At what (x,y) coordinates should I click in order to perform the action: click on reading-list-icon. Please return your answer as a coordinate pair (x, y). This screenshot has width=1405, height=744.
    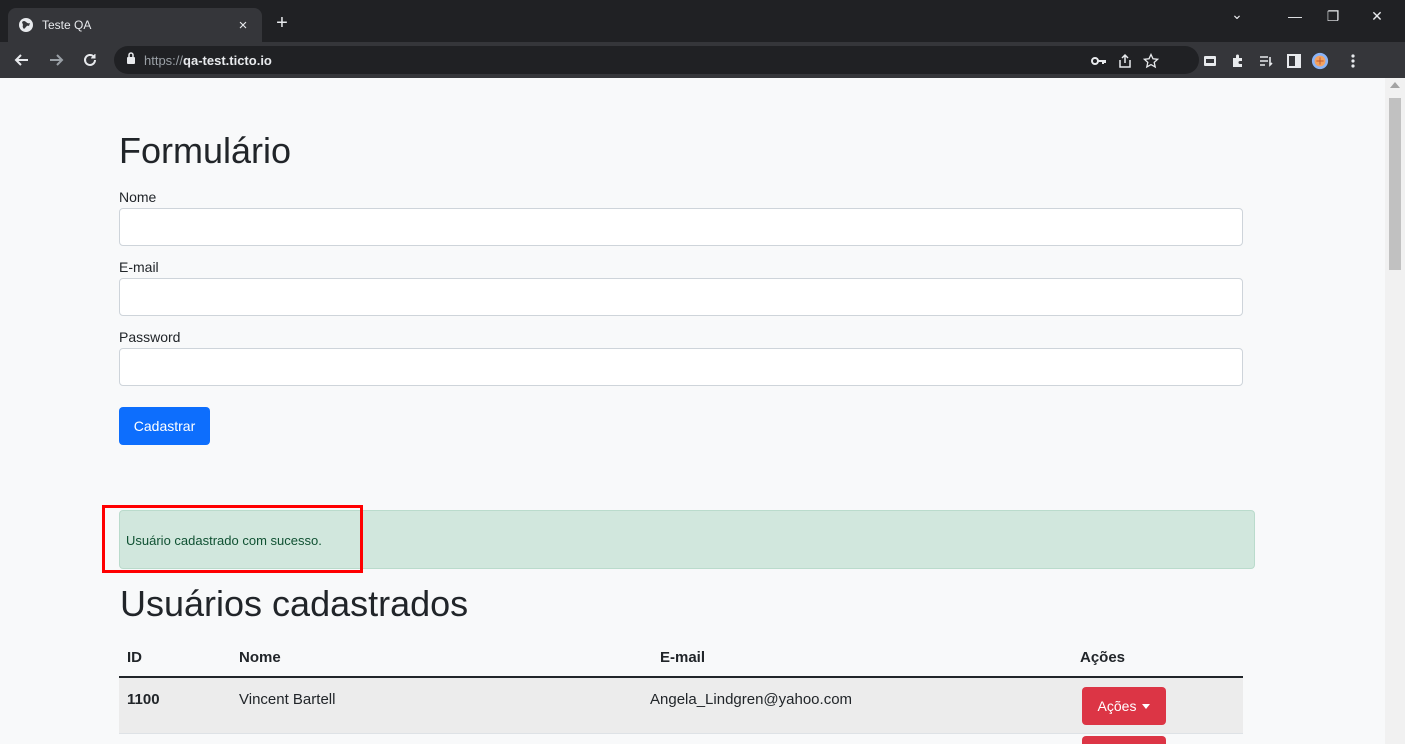
    Looking at the image, I should click on (1266, 61).